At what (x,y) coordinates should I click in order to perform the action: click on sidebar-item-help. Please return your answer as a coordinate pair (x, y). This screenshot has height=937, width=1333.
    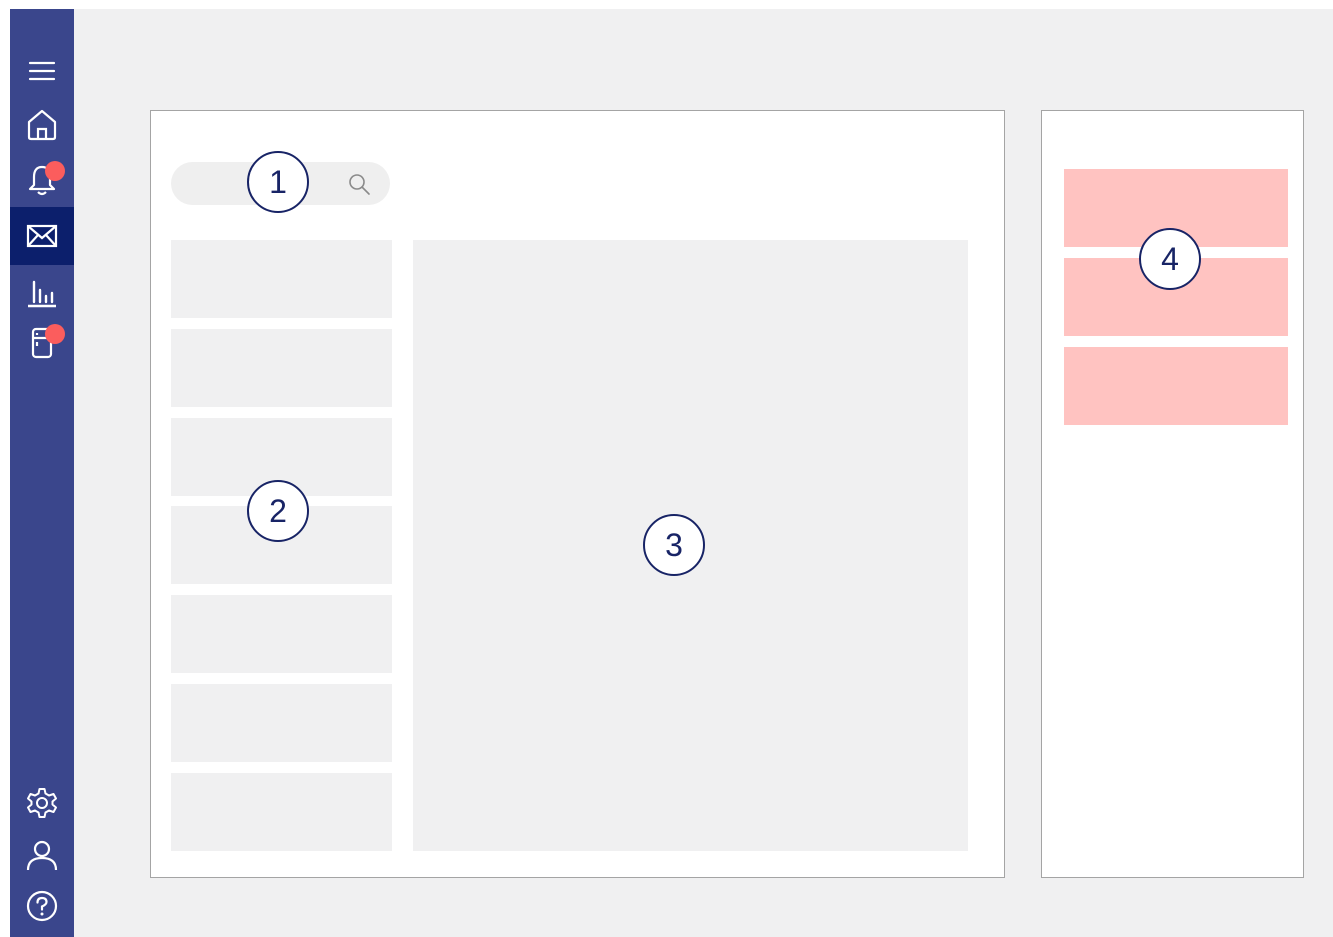
    Looking at the image, I should click on (42, 906).